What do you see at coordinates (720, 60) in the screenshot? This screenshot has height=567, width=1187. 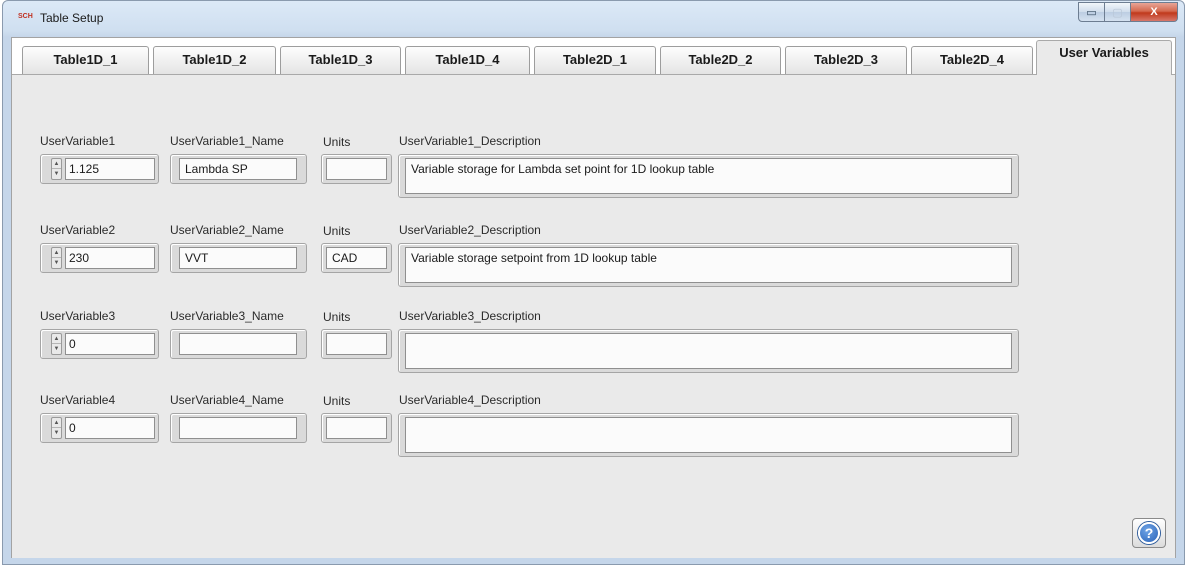 I see `tab-table2d-2: Table2D_2` at bounding box center [720, 60].